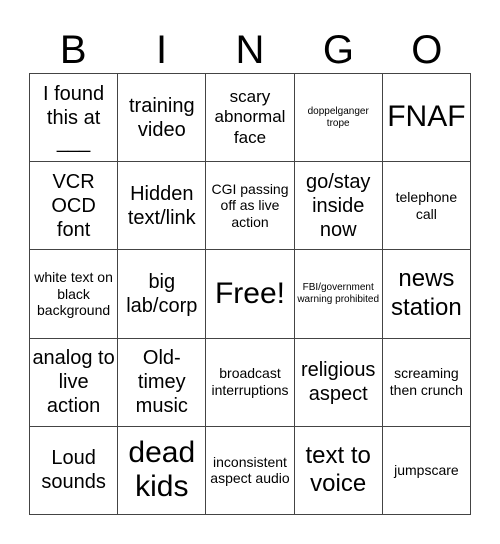  I want to click on bingo-cell: religious aspect, so click(338, 382).